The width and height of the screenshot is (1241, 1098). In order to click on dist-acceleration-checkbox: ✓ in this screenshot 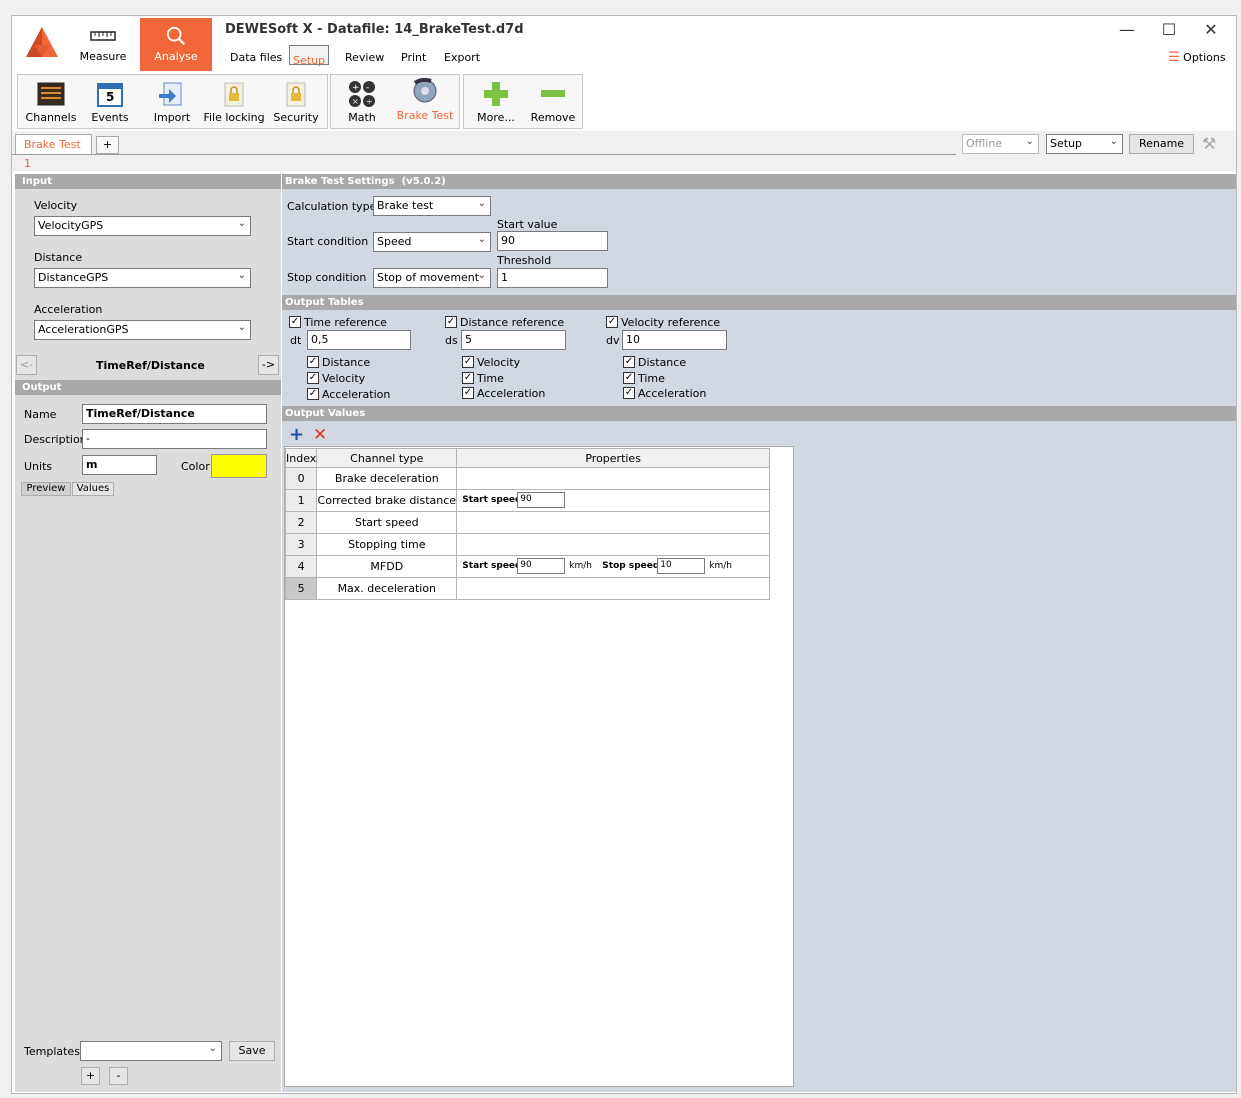, I will do `click(468, 393)`.